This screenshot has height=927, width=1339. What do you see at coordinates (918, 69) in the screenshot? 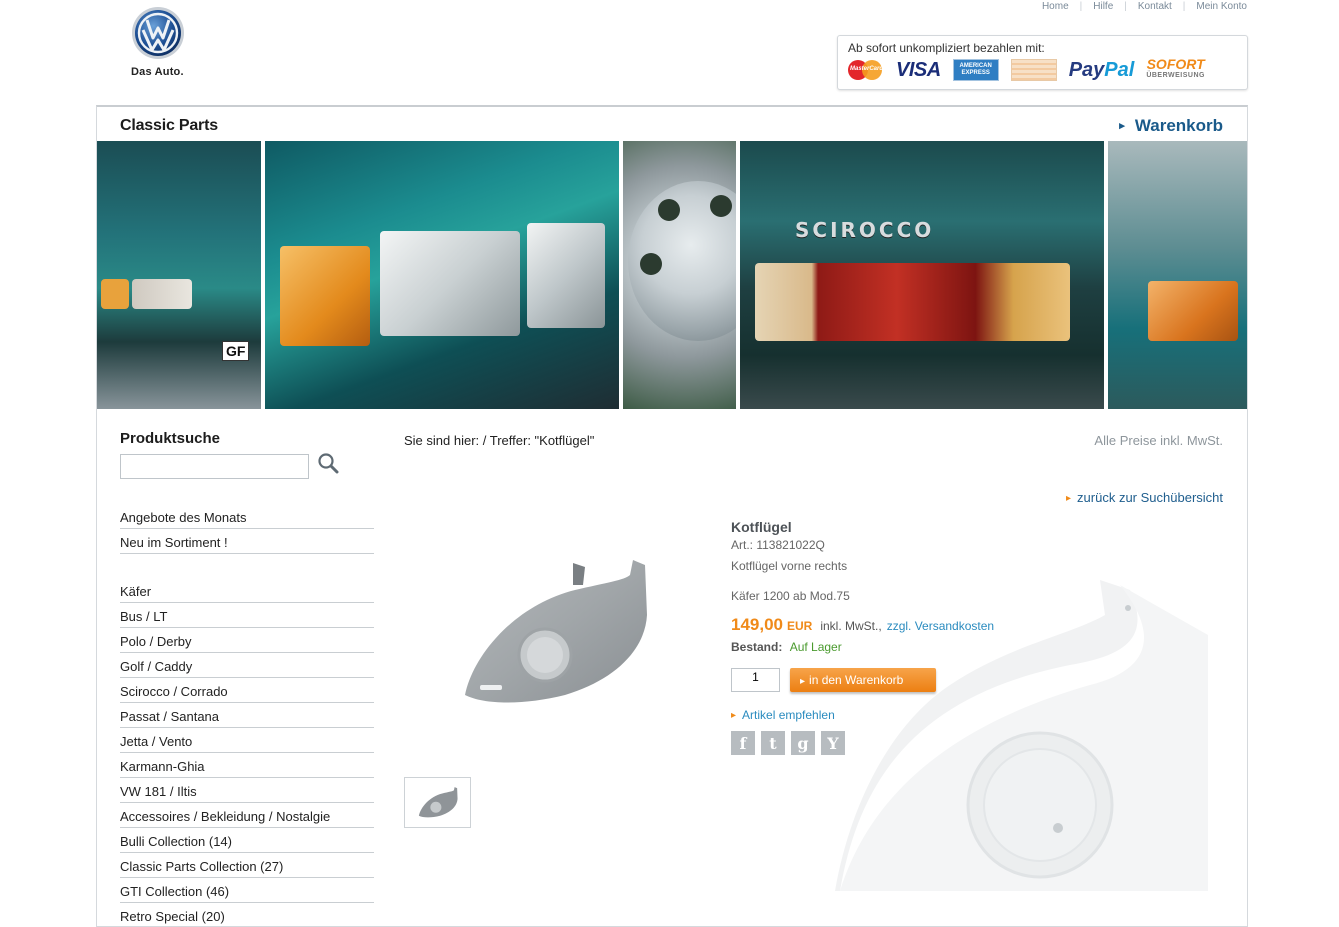
I see `visa-icon: VISA` at bounding box center [918, 69].